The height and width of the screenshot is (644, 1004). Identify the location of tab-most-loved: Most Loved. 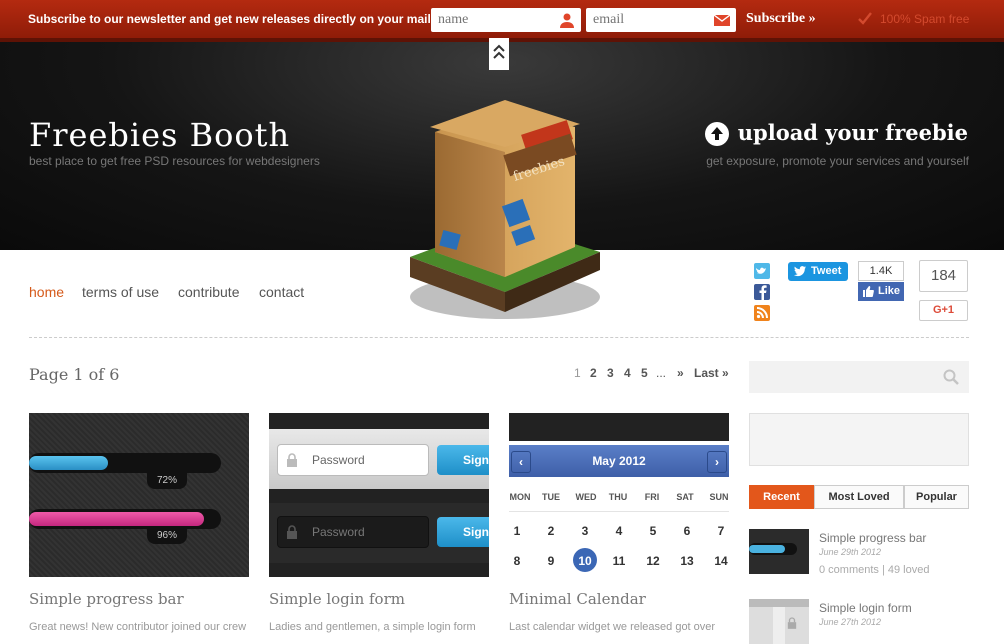
(859, 497).